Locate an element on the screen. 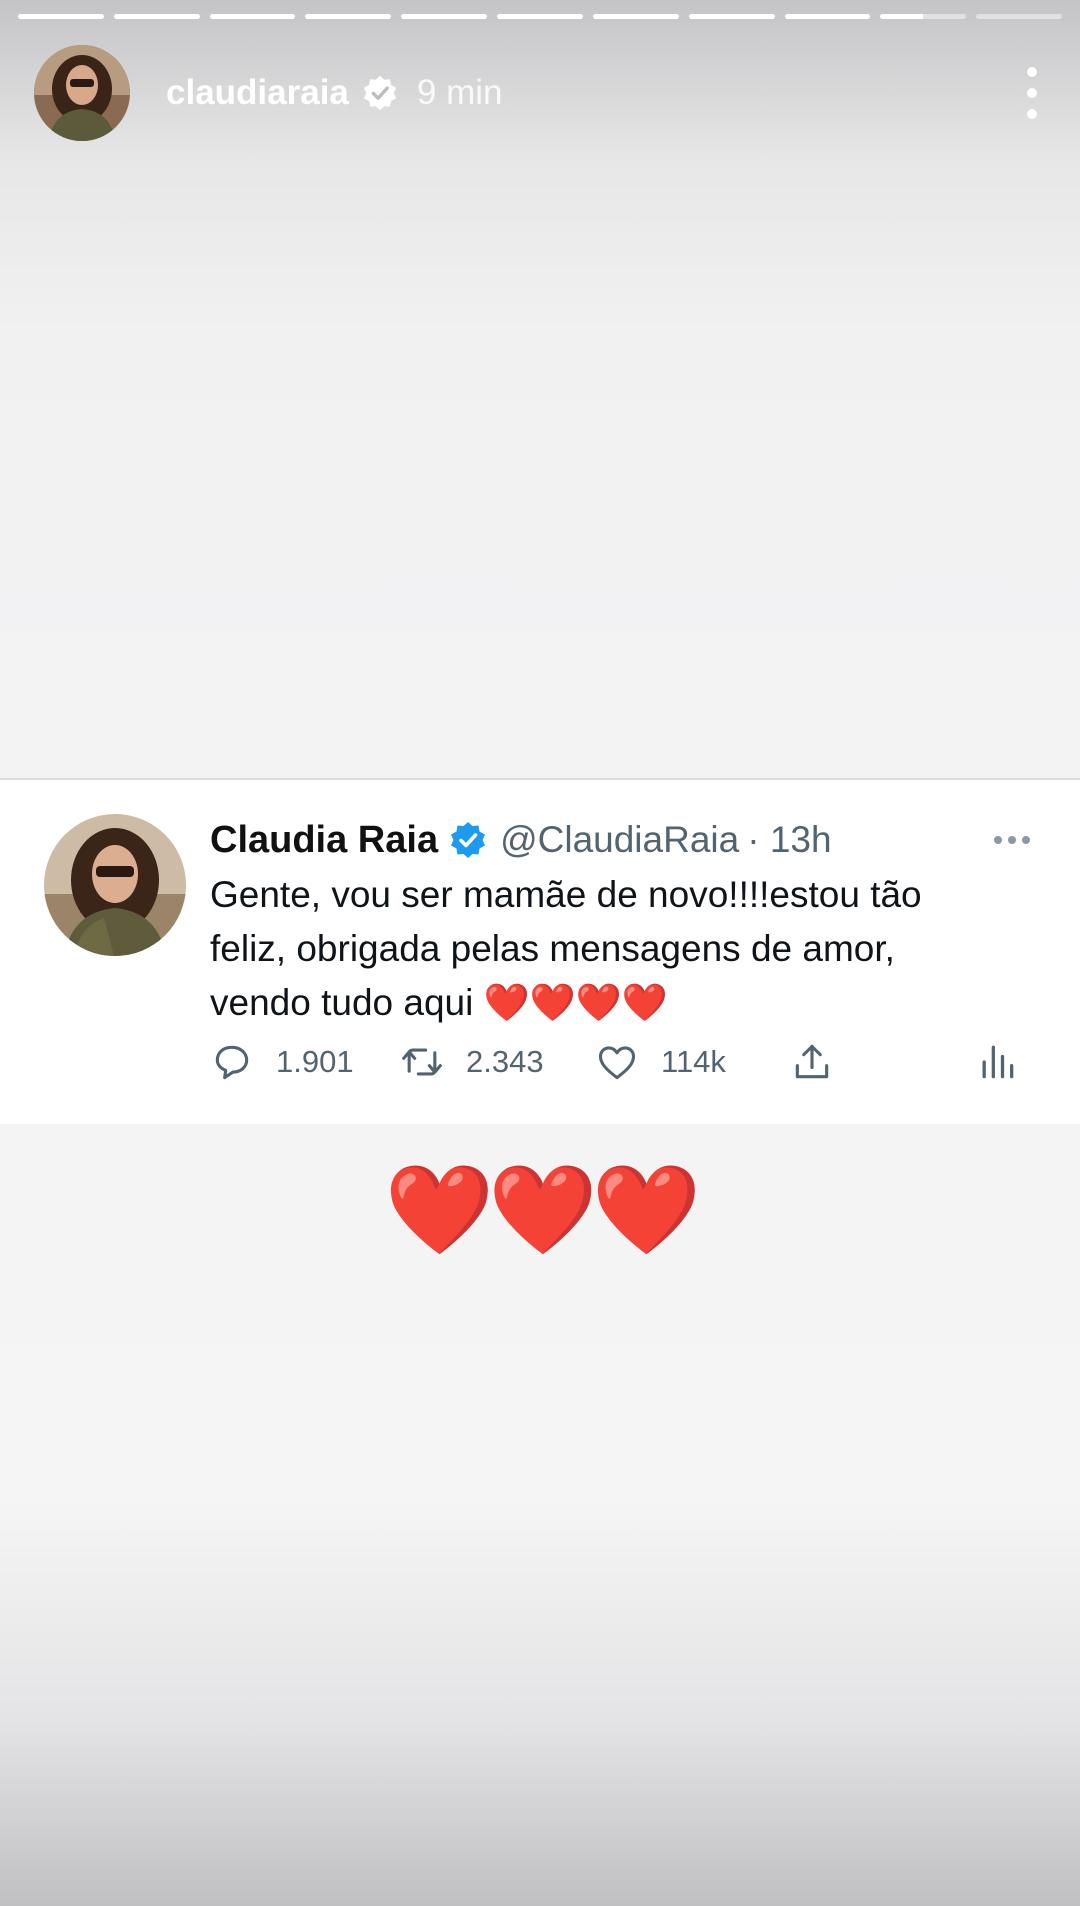  share-icon is located at coordinates (812, 1061).